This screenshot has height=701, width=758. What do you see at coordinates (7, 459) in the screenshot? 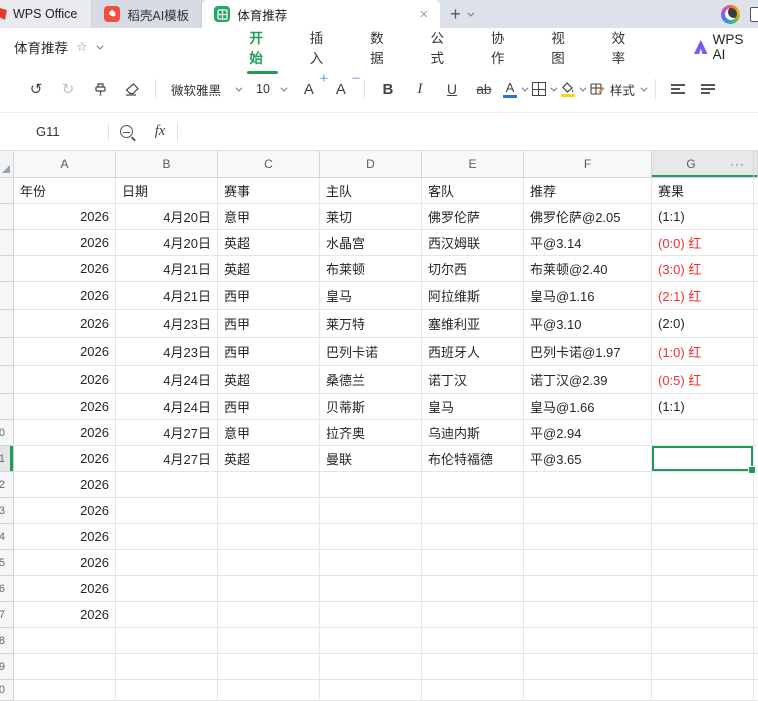
I see `row-header-11: 11` at bounding box center [7, 459].